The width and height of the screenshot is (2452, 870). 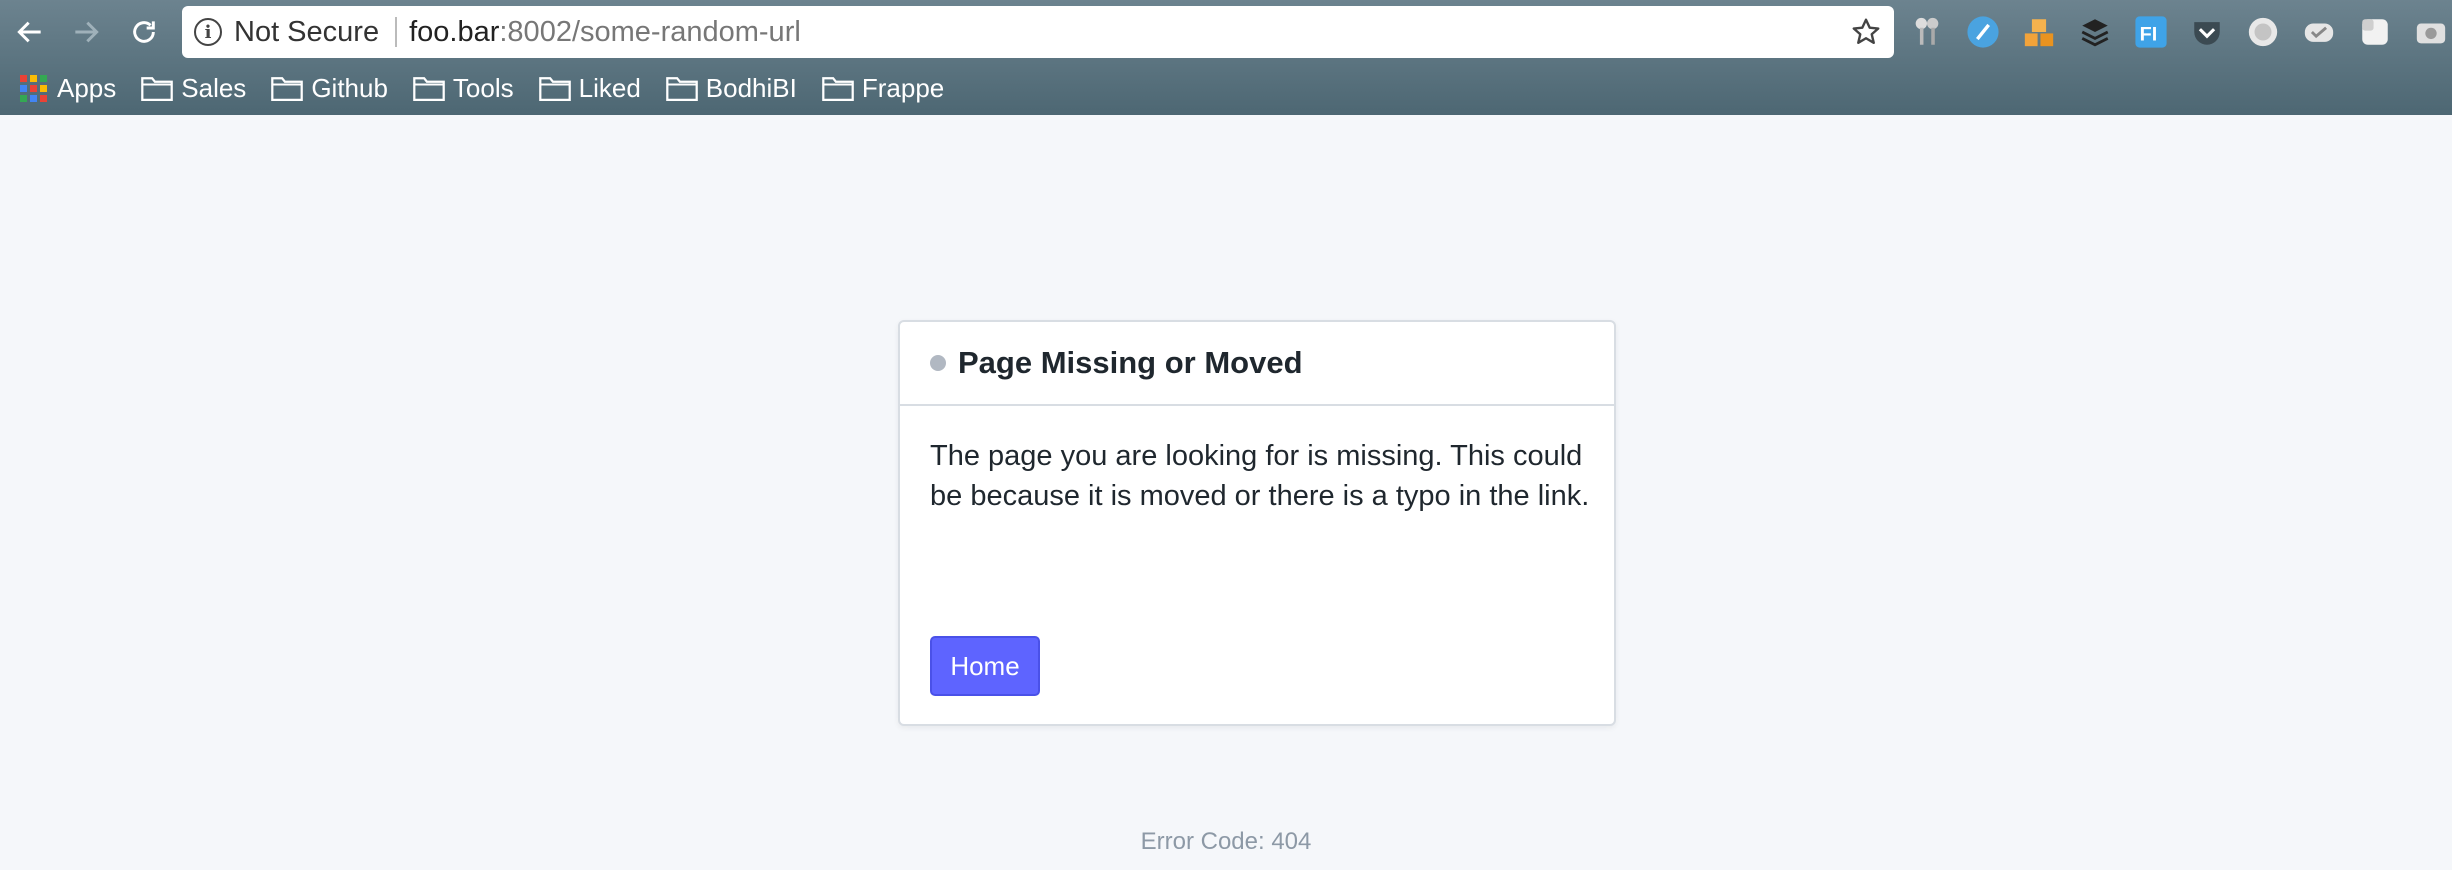 I want to click on url-path: :8002/some-random-url, so click(x=650, y=31).